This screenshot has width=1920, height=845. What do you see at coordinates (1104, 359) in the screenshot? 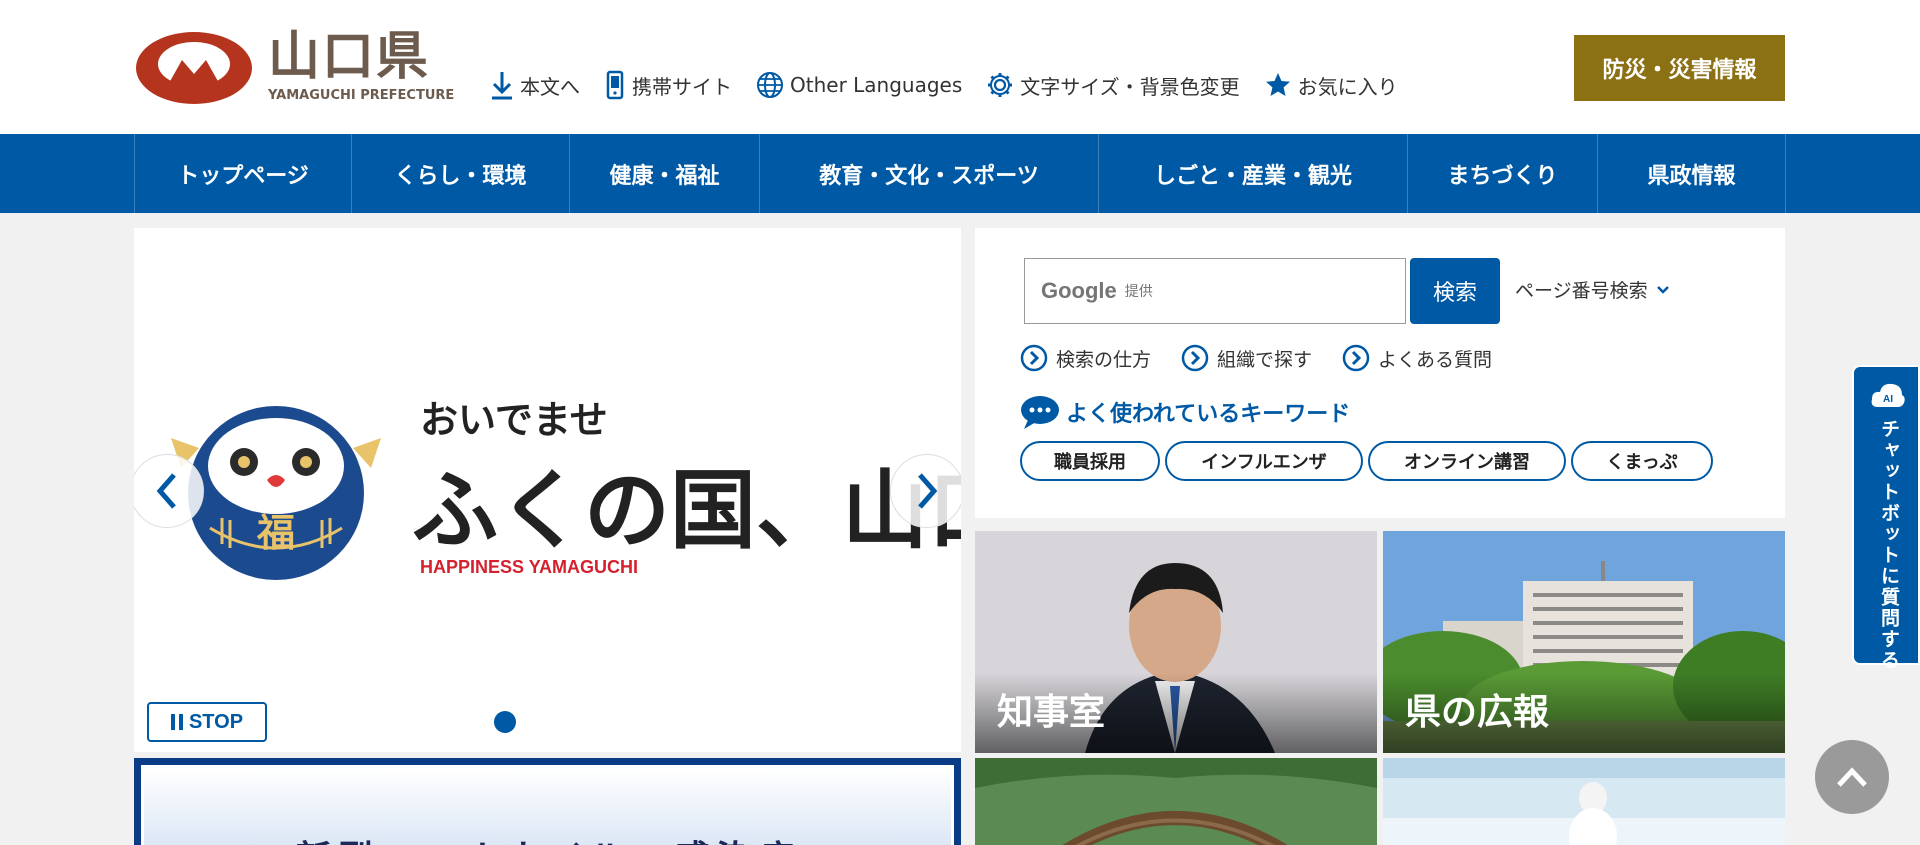
I see `search-howto-label: 検索の仕方` at bounding box center [1104, 359].